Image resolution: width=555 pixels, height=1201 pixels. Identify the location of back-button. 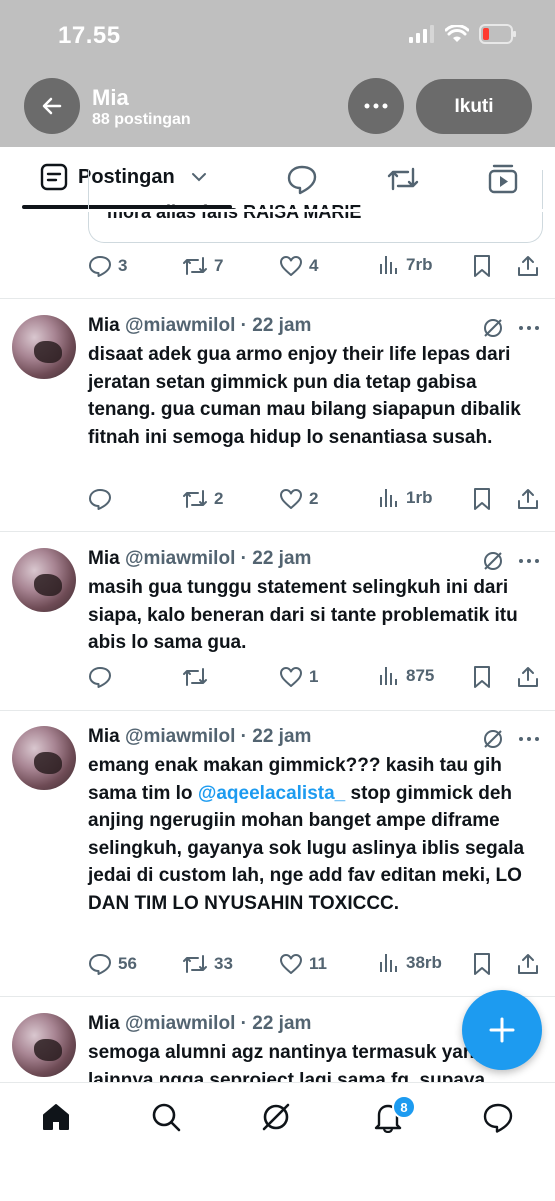
(52, 106).